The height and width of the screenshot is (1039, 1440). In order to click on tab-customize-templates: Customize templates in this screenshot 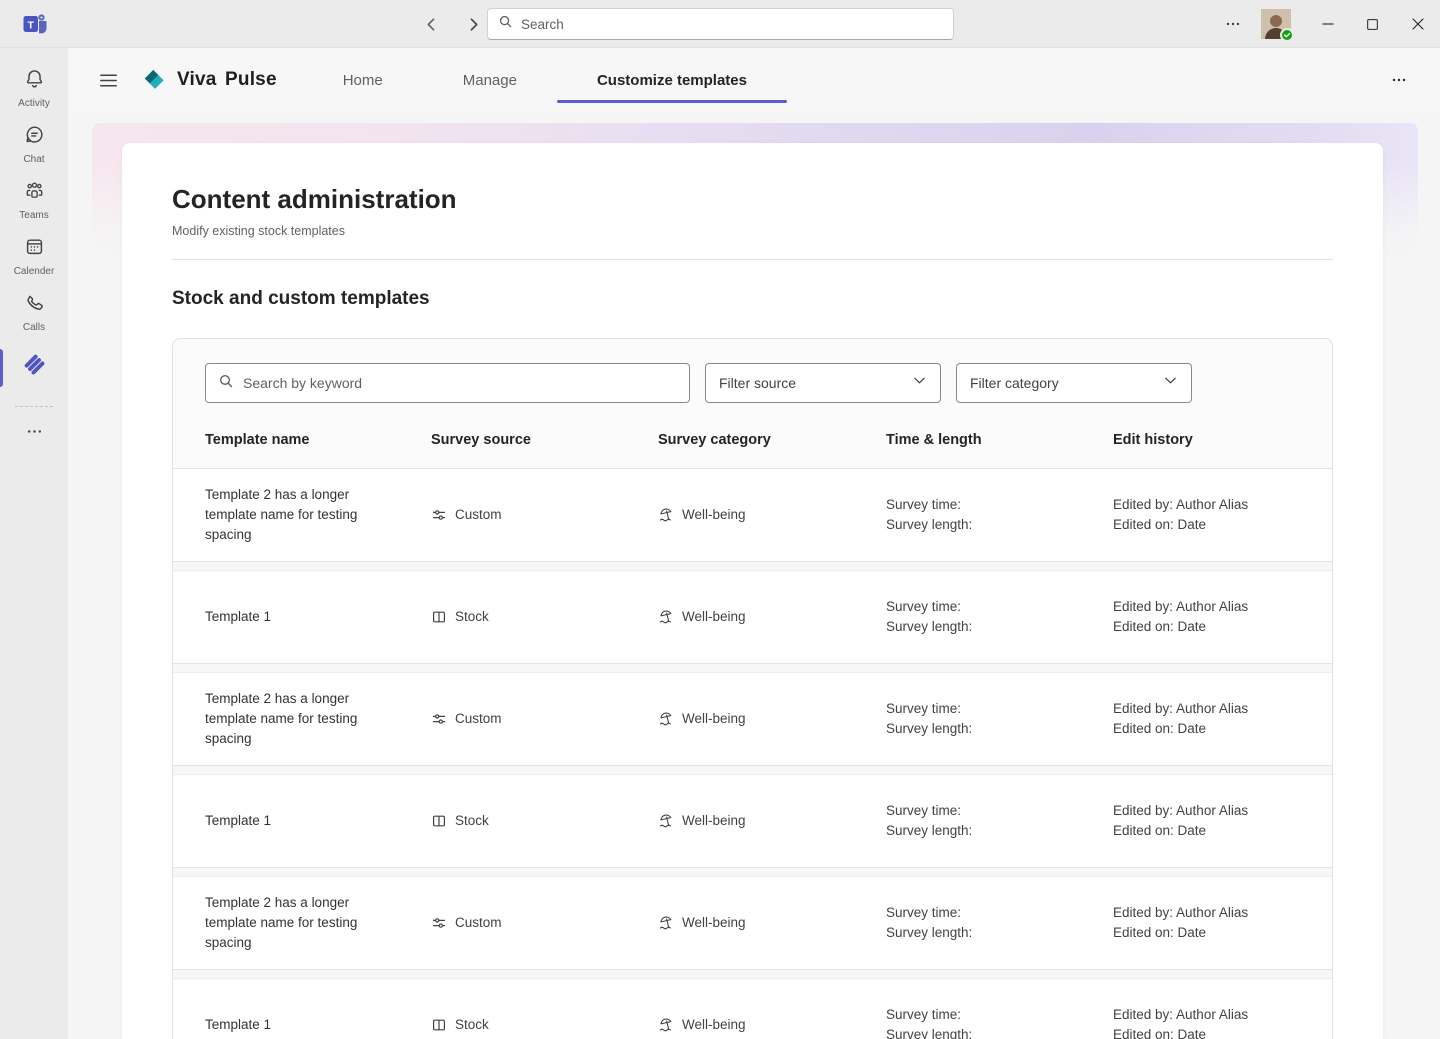, I will do `click(672, 80)`.